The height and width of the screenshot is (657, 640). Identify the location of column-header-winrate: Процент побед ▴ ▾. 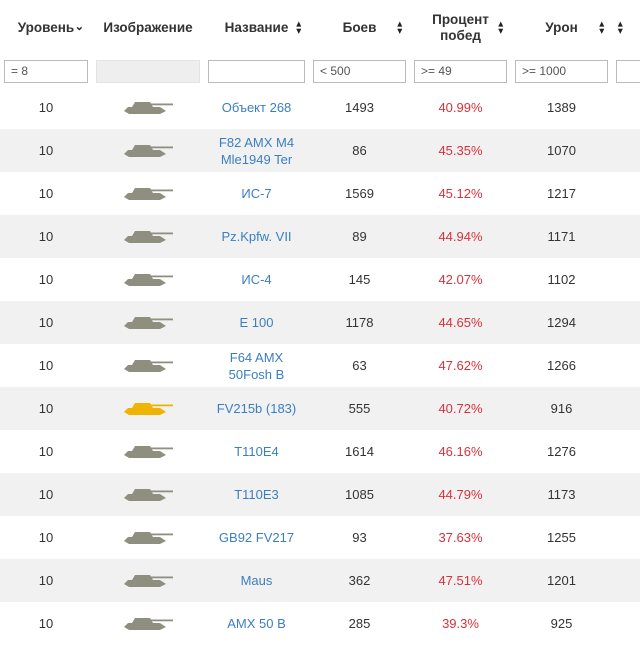
(460, 28).